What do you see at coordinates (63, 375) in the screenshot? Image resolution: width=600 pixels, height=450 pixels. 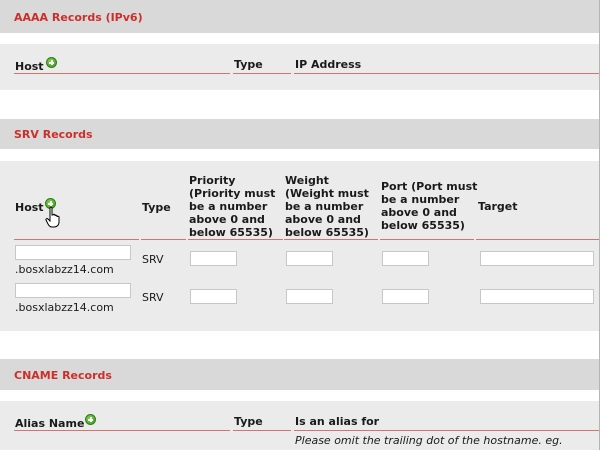 I see `cname-section-title: CNAME Records` at bounding box center [63, 375].